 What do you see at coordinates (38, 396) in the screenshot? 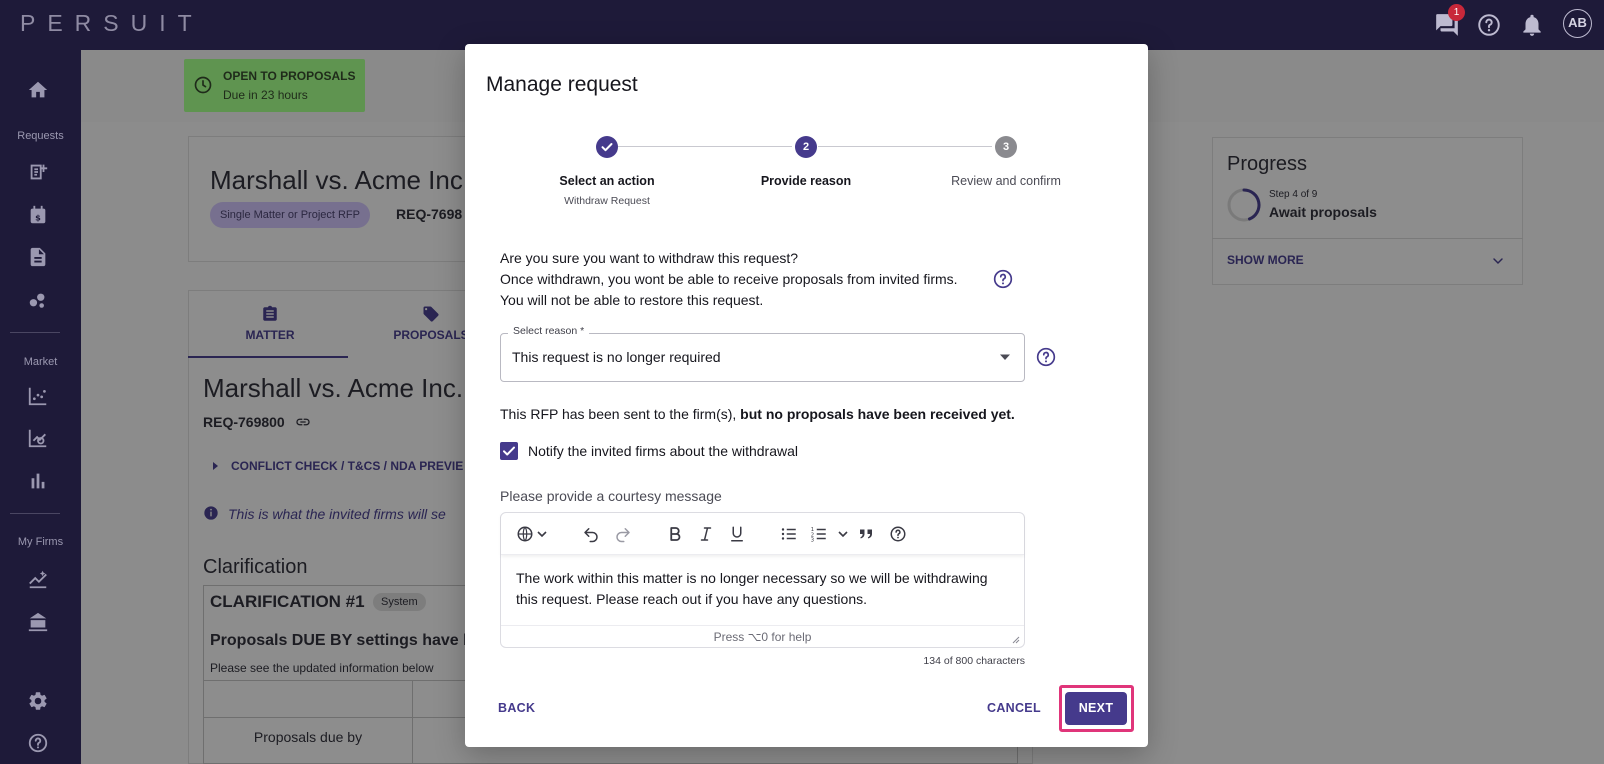
I see `scatter-chart-icon` at bounding box center [38, 396].